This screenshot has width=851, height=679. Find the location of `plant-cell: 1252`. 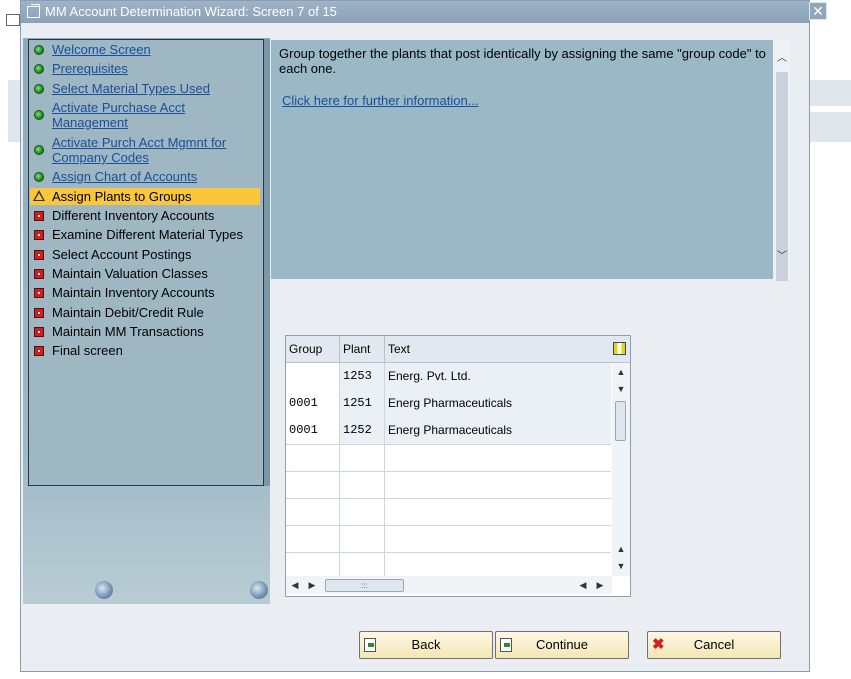

plant-cell: 1252 is located at coordinates (362, 430).